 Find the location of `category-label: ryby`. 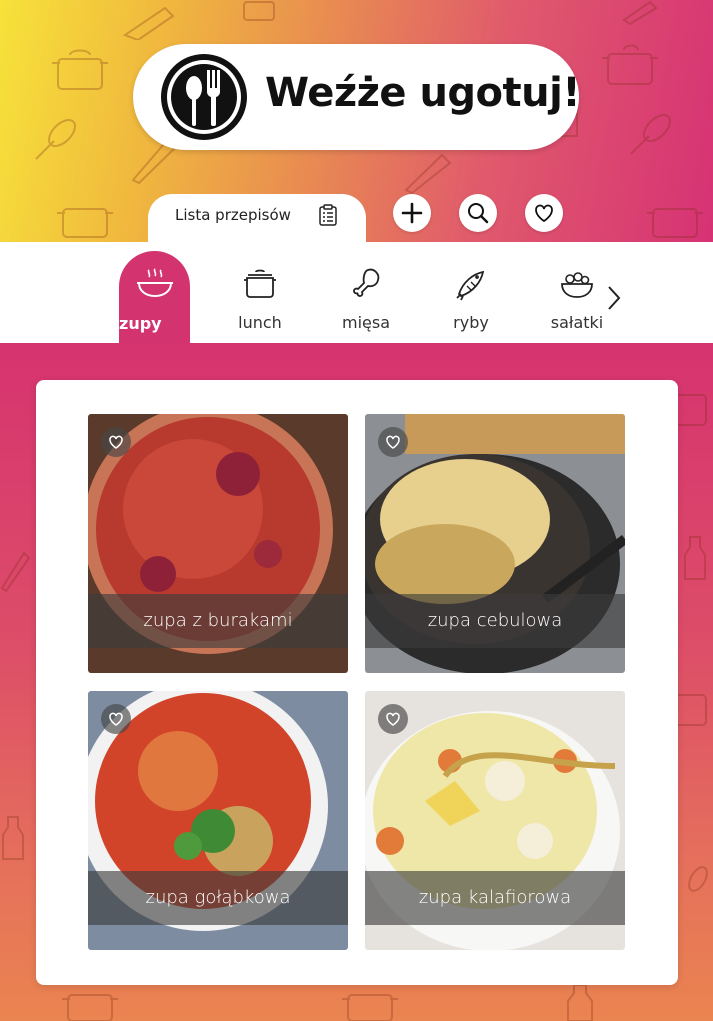

category-label: ryby is located at coordinates (471, 322).